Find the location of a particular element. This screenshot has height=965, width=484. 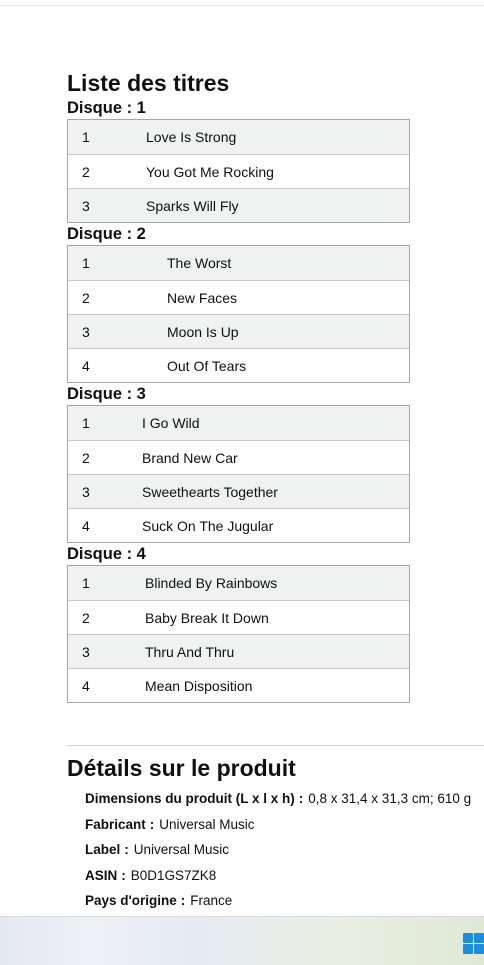

track-row: 4 Mean Disposition is located at coordinates (238, 685).